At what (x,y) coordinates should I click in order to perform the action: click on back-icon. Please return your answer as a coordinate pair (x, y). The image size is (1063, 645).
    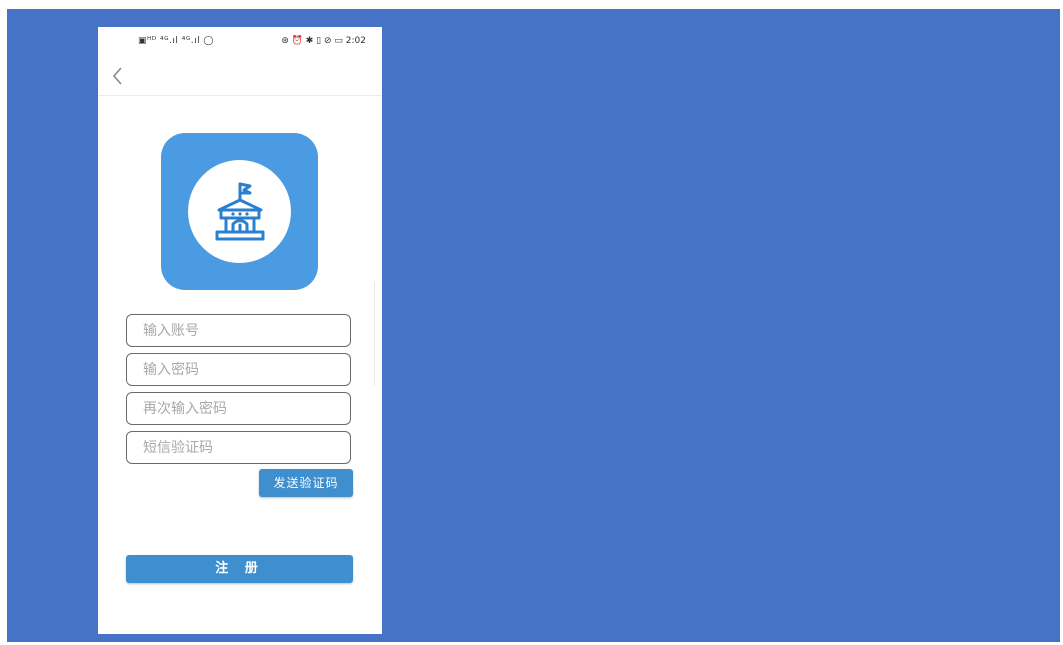
    Looking at the image, I should click on (118, 76).